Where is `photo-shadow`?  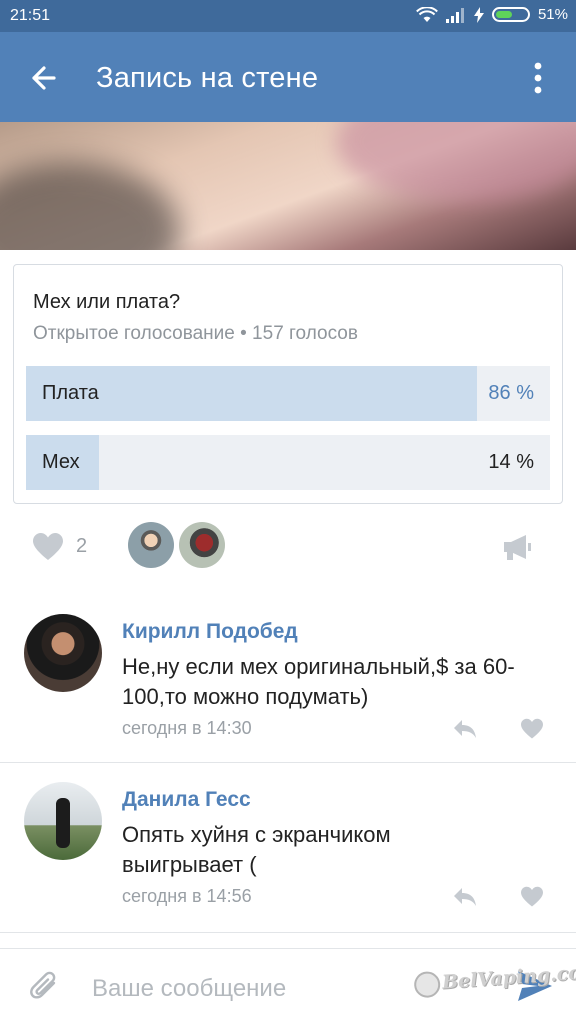
photo-shadow is located at coordinates (90, 206).